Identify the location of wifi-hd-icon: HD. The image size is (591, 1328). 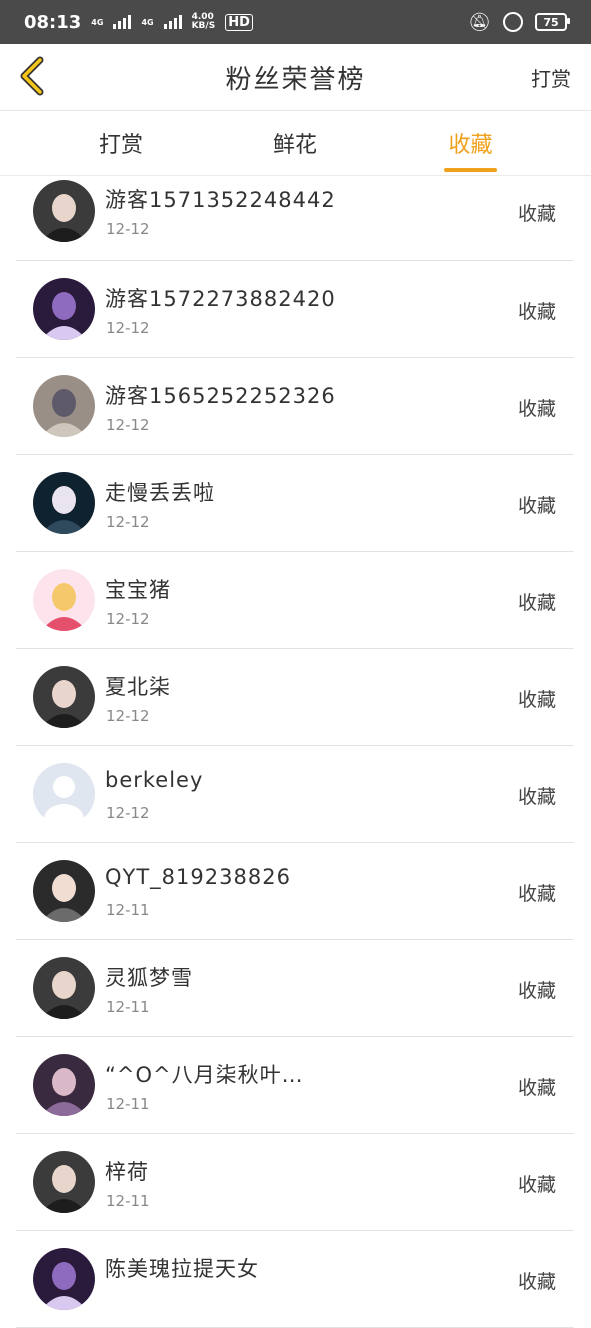
(239, 22).